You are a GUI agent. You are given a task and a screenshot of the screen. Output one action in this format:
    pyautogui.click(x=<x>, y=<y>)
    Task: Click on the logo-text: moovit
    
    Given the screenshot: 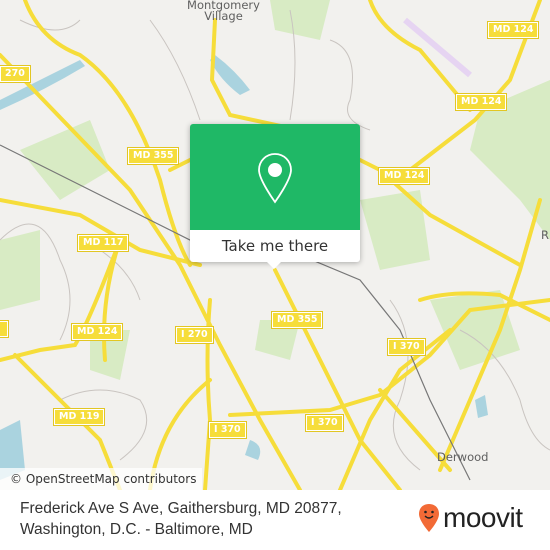 What is the action you would take?
    pyautogui.click(x=483, y=517)
    